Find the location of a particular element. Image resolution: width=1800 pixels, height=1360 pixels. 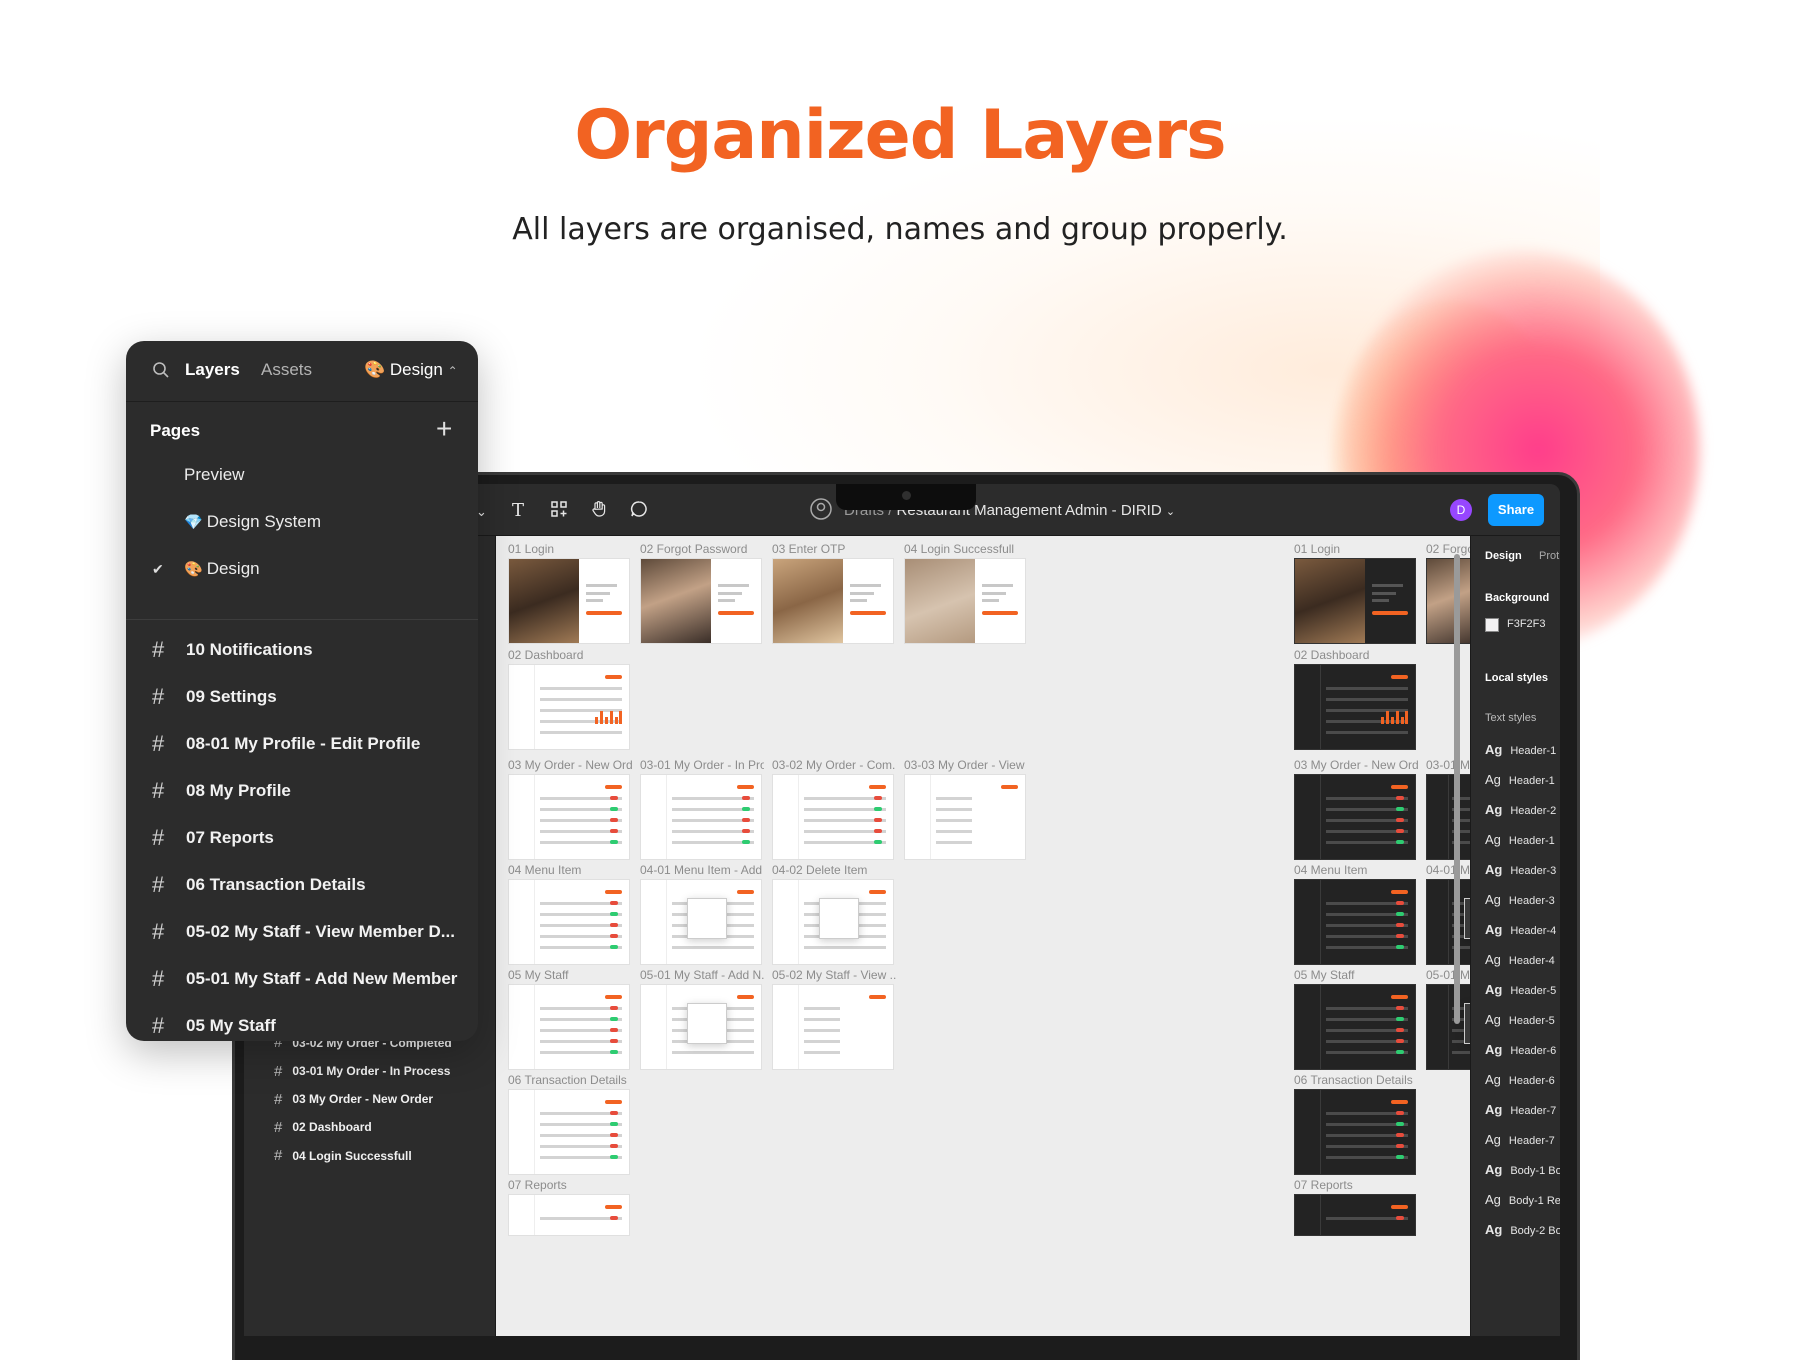

tab-prototype: Prot is located at coordinates (1549, 556).